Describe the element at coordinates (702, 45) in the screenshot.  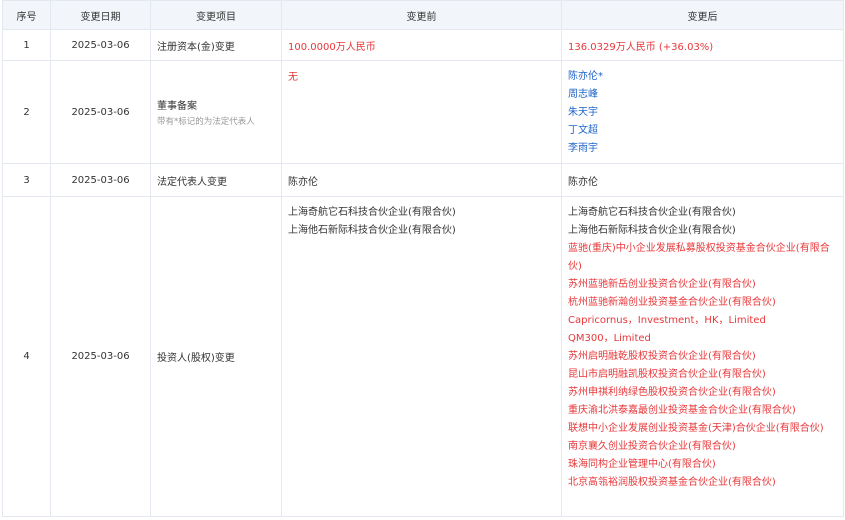
I see `row-after-value: 136.0329万人民币 (+36.03%)` at that location.